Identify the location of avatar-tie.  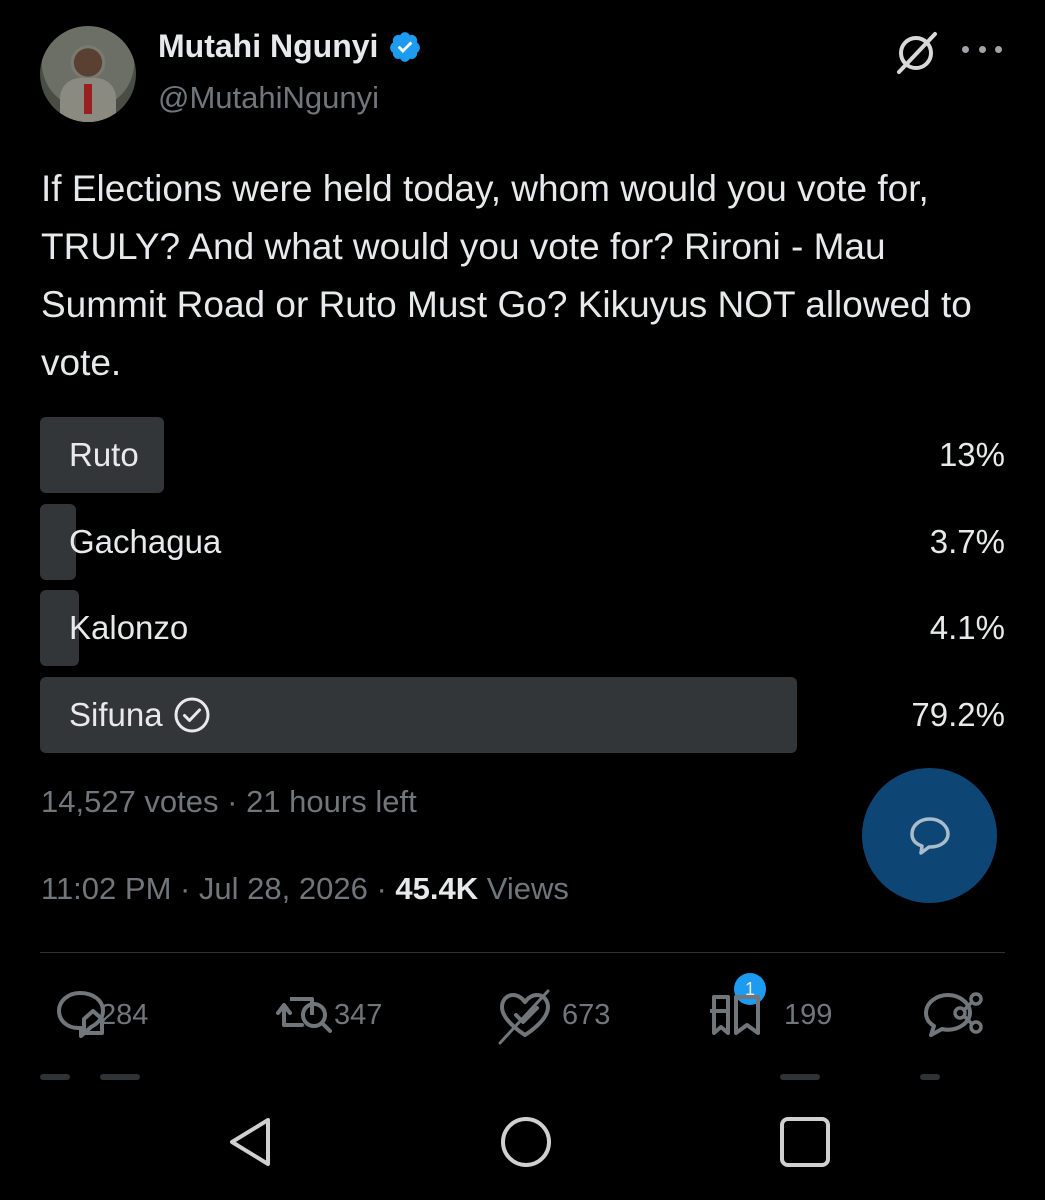
(88, 99).